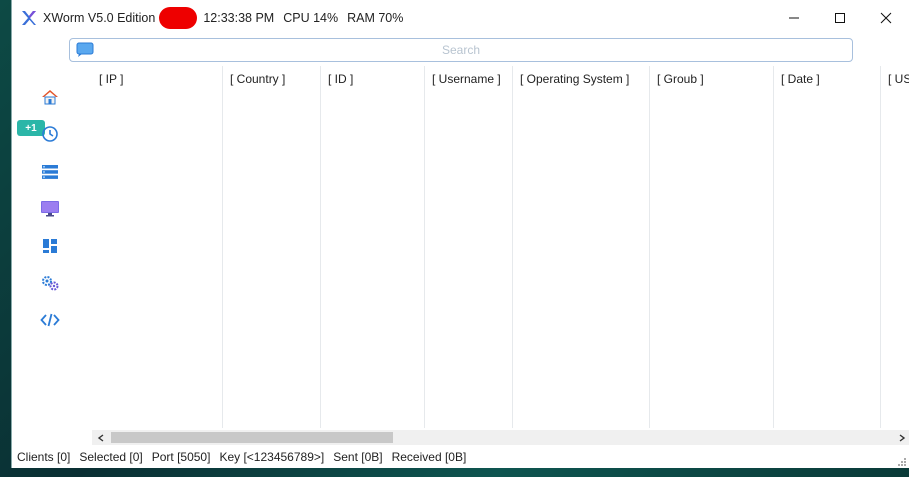 Image resolution: width=909 pixels, height=477 pixels. What do you see at coordinates (111, 79) in the screenshot?
I see `column-header-ip: [ IP ]` at bounding box center [111, 79].